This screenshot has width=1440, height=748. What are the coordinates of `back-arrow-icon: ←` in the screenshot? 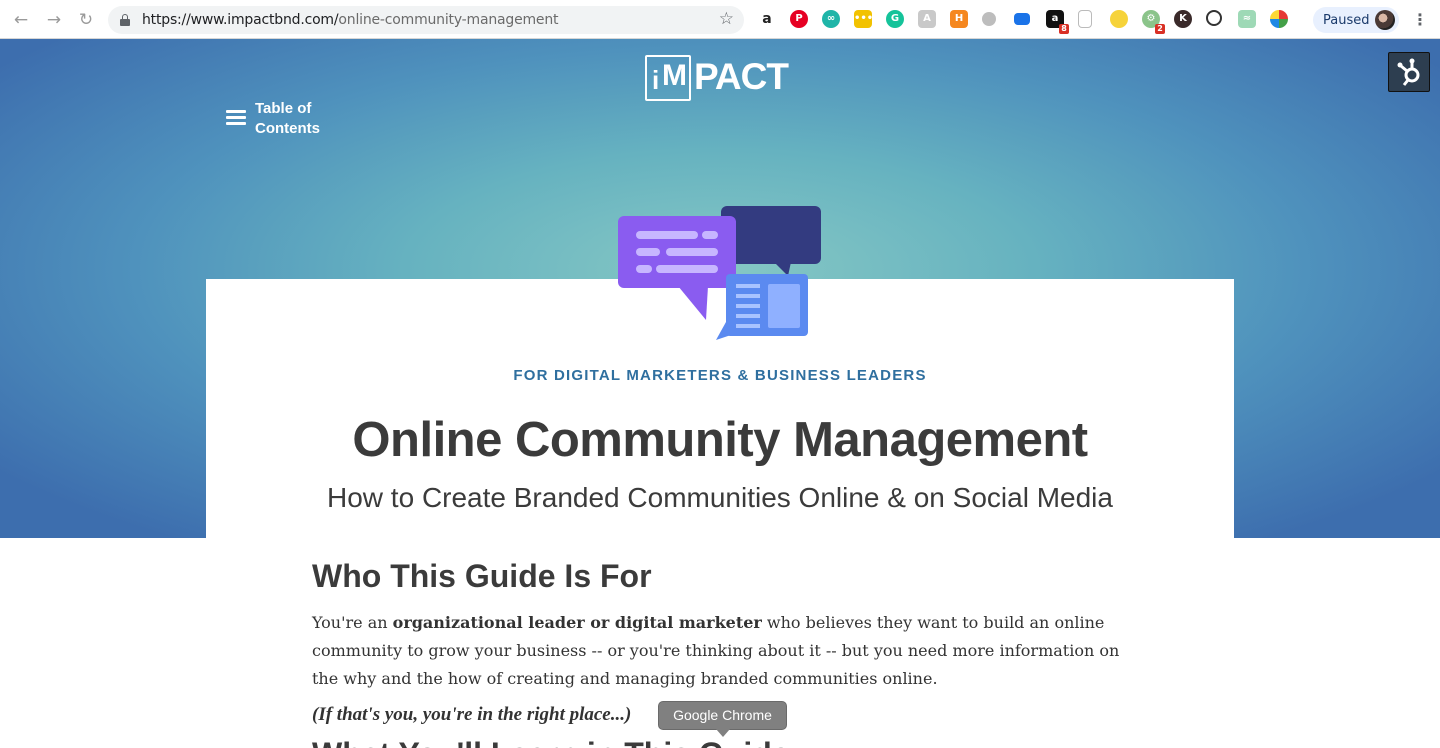 It's located at (21, 20).